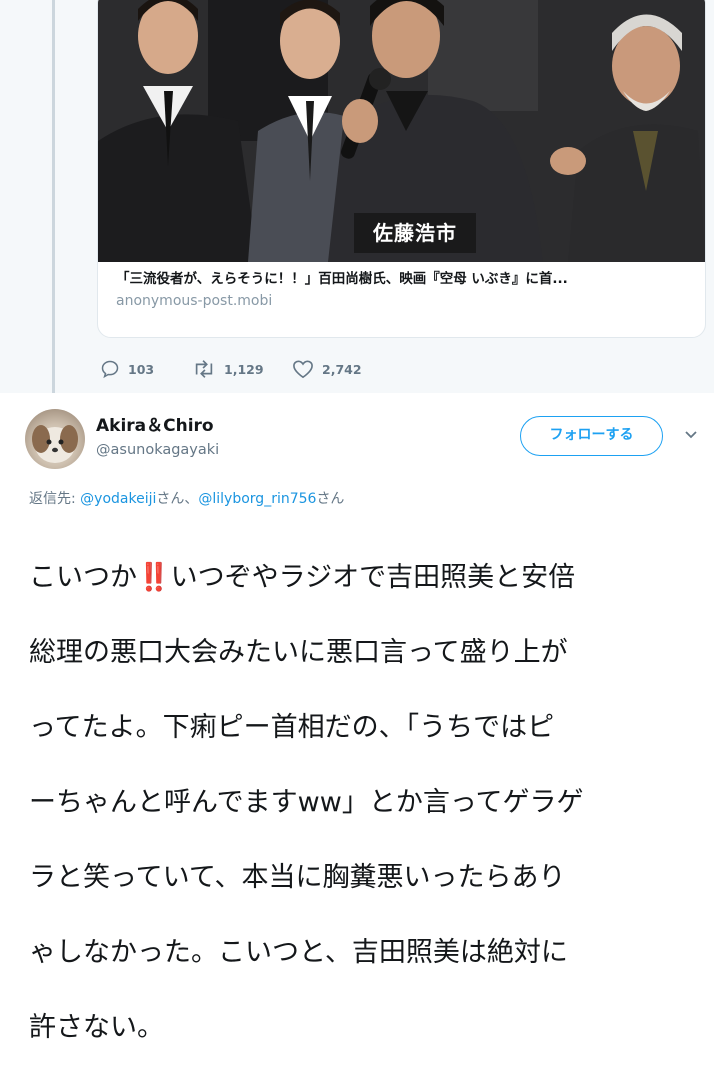  Describe the element at coordinates (83, 577) in the screenshot. I see `tweet-text-segment: こいつか` at that location.